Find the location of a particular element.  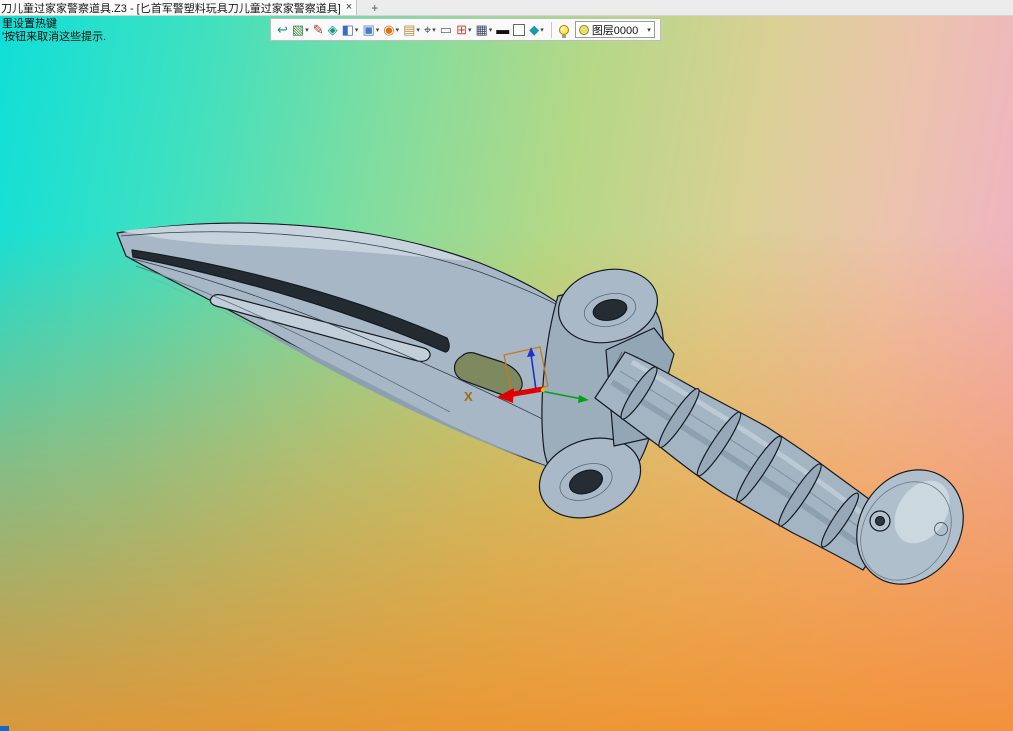

line-width-icon: ▬ is located at coordinates (502, 29).